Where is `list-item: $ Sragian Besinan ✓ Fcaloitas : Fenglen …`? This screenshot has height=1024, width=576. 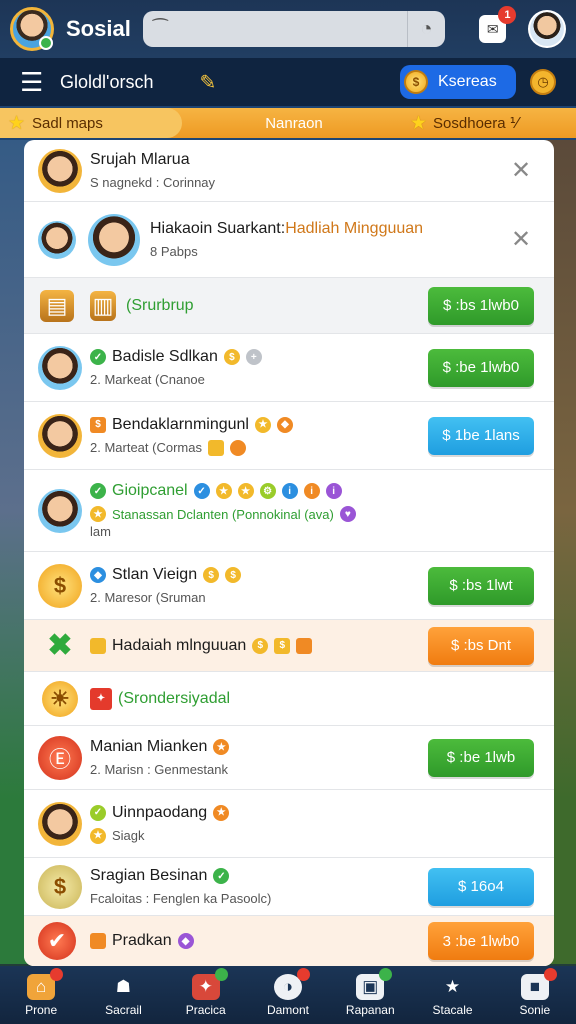 list-item: $ Sragian Besinan ✓ Fcaloitas : Fenglen … is located at coordinates (289, 887).